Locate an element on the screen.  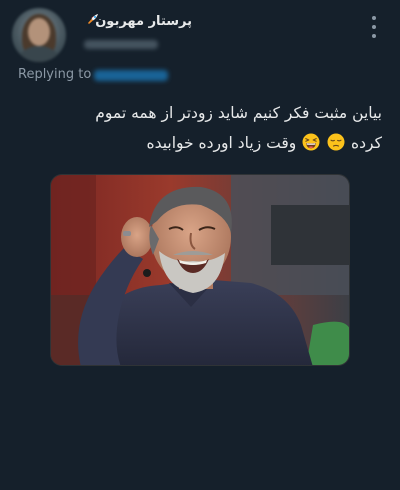
avatar is located at coordinates (39, 35).